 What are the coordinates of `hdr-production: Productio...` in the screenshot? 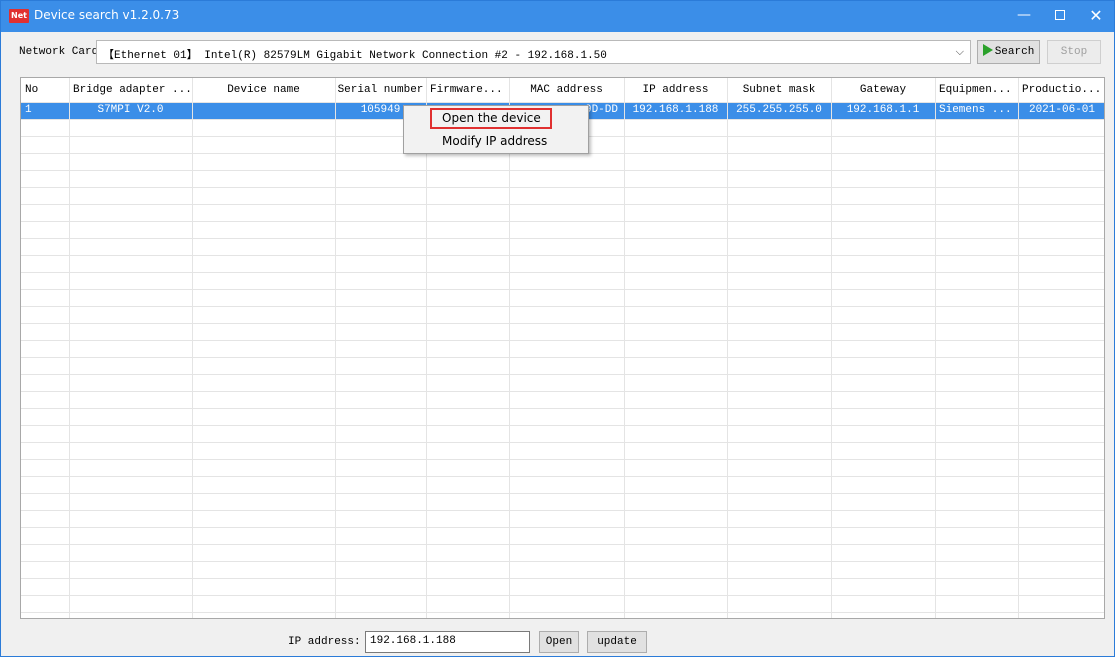 It's located at (1061, 90).